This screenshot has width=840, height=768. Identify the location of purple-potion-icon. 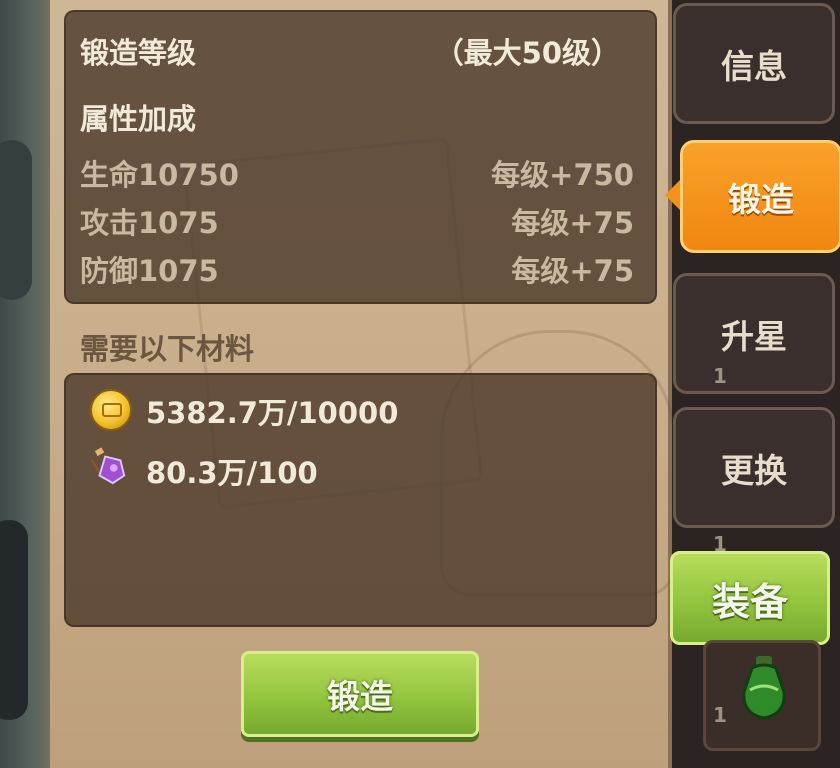
(108, 466).